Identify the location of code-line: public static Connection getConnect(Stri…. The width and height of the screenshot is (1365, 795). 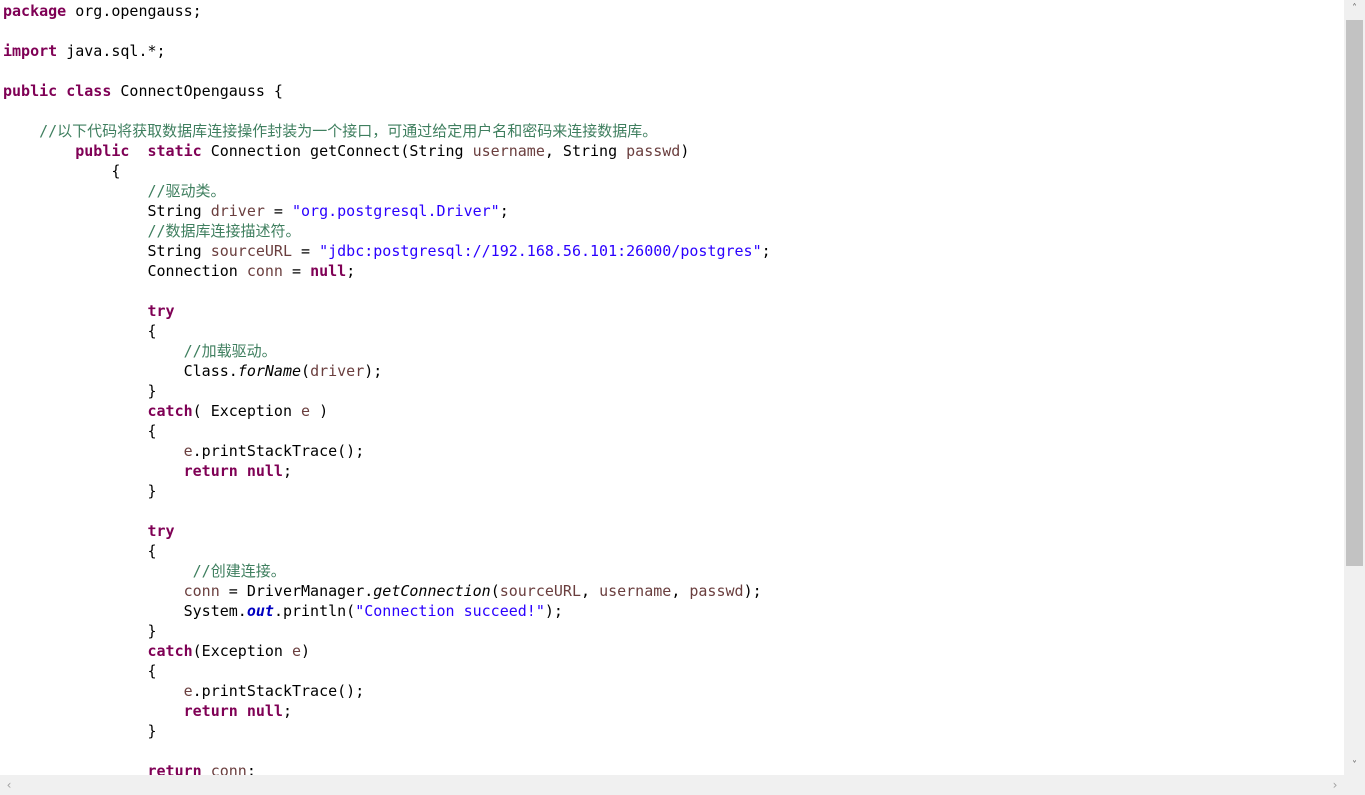
(387, 151).